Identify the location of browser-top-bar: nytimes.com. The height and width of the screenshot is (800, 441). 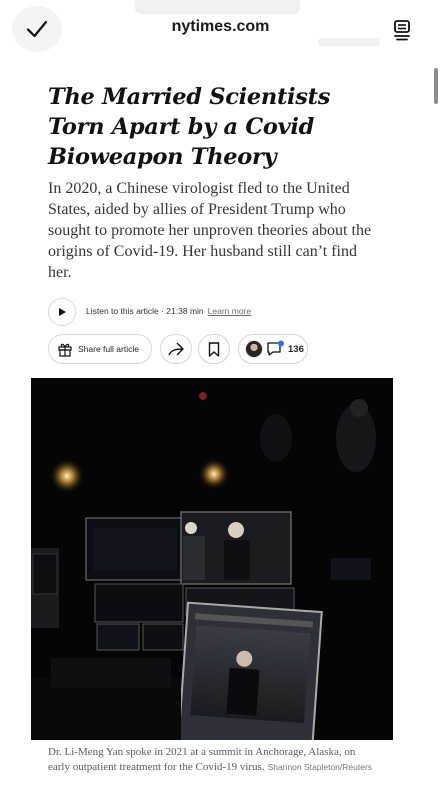
(220, 30).